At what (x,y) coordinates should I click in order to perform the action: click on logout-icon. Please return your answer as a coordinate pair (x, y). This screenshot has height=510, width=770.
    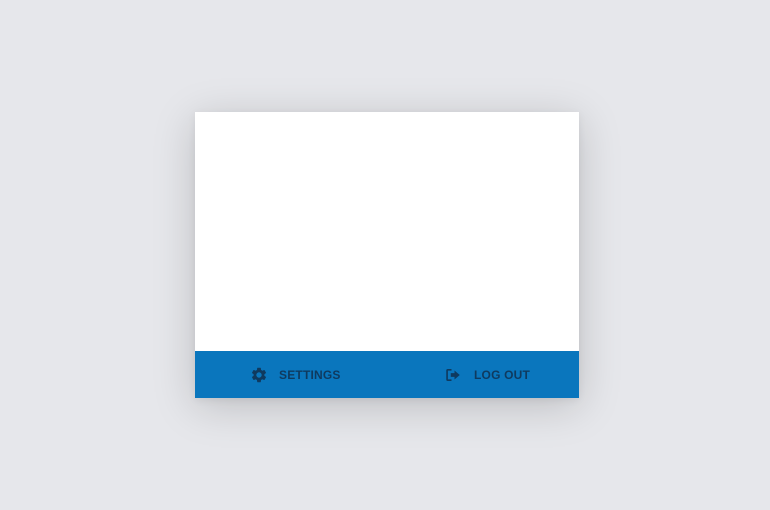
    Looking at the image, I should click on (453, 375).